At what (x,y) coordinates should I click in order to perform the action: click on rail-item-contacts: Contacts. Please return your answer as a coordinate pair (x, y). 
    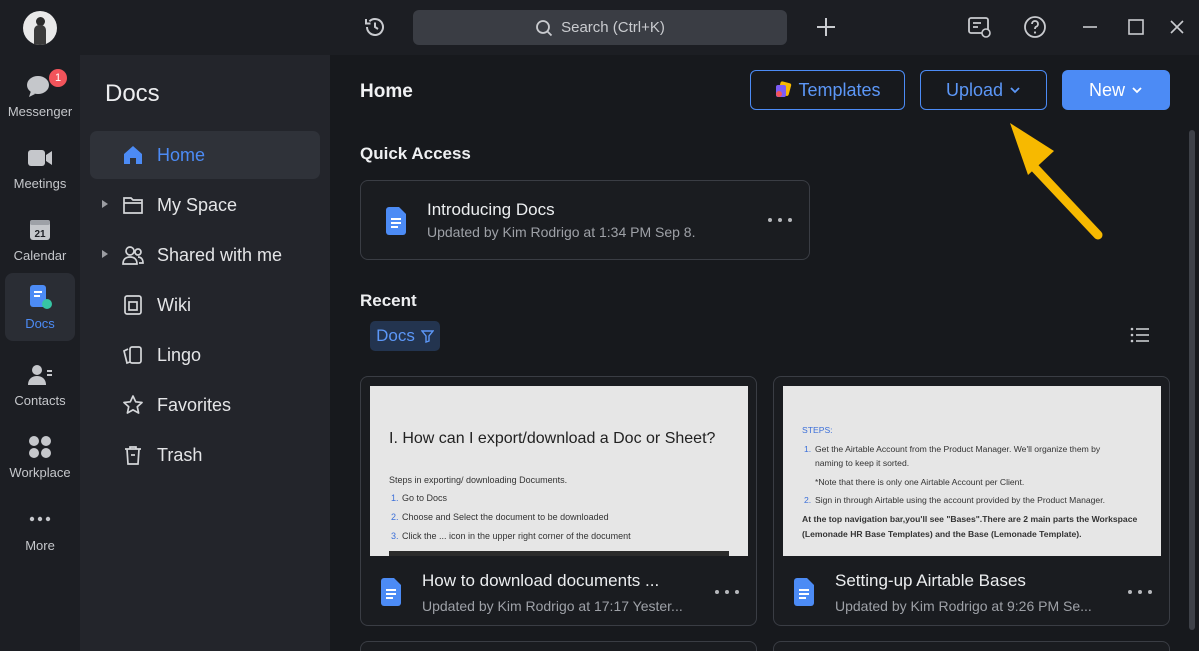
    Looking at the image, I should click on (40, 386).